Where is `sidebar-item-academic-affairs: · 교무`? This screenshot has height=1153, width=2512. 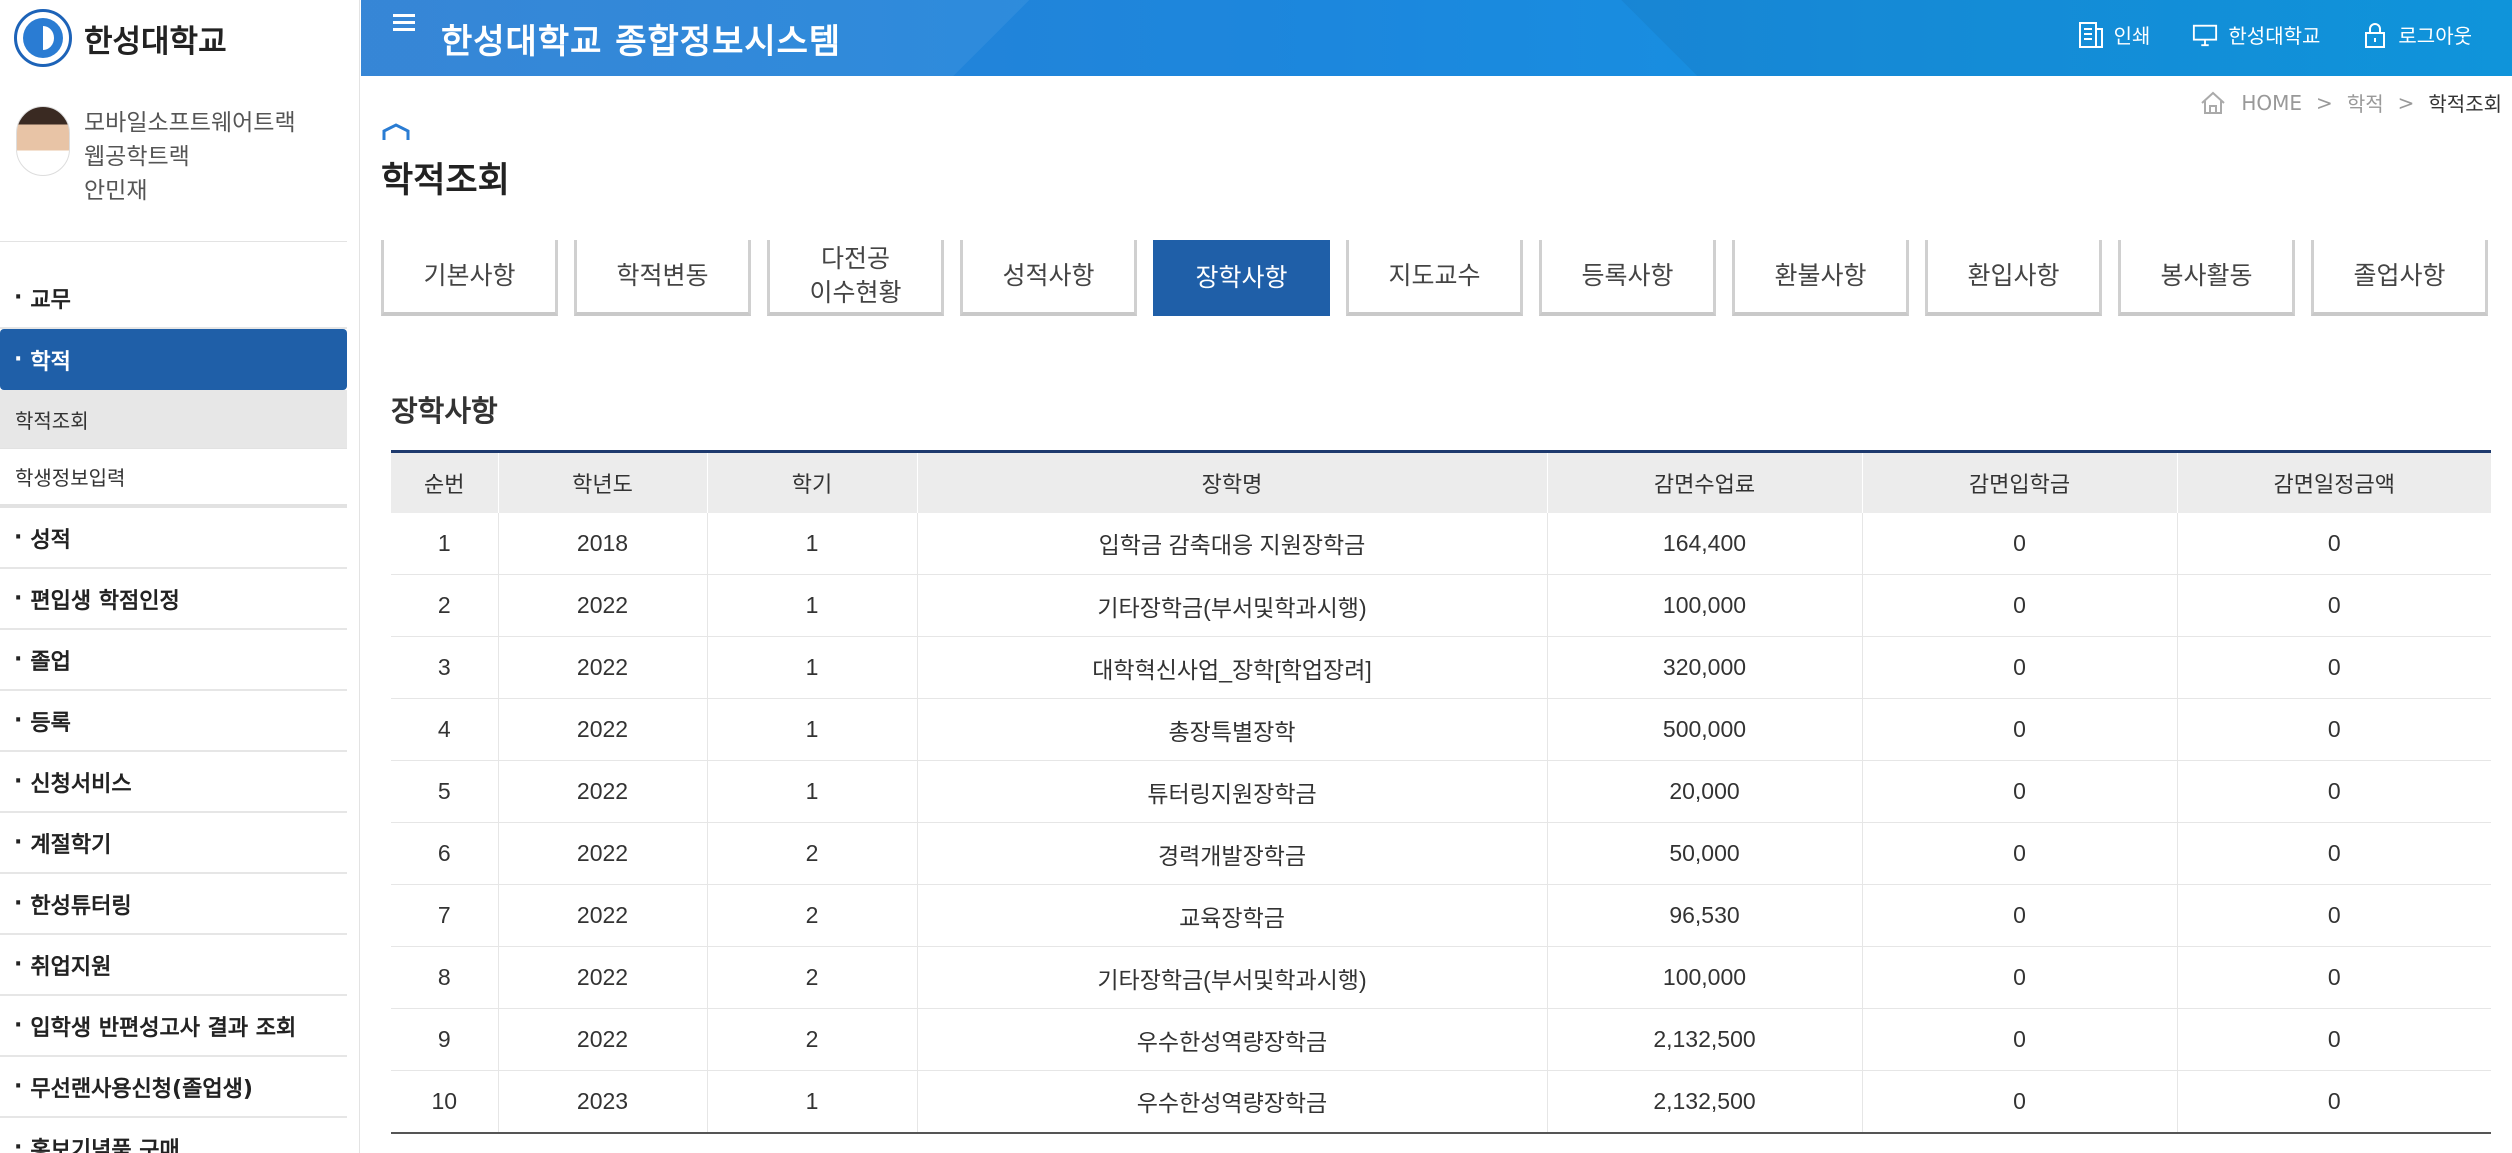
sidebar-item-academic-affairs: · 교무 is located at coordinates (173, 298).